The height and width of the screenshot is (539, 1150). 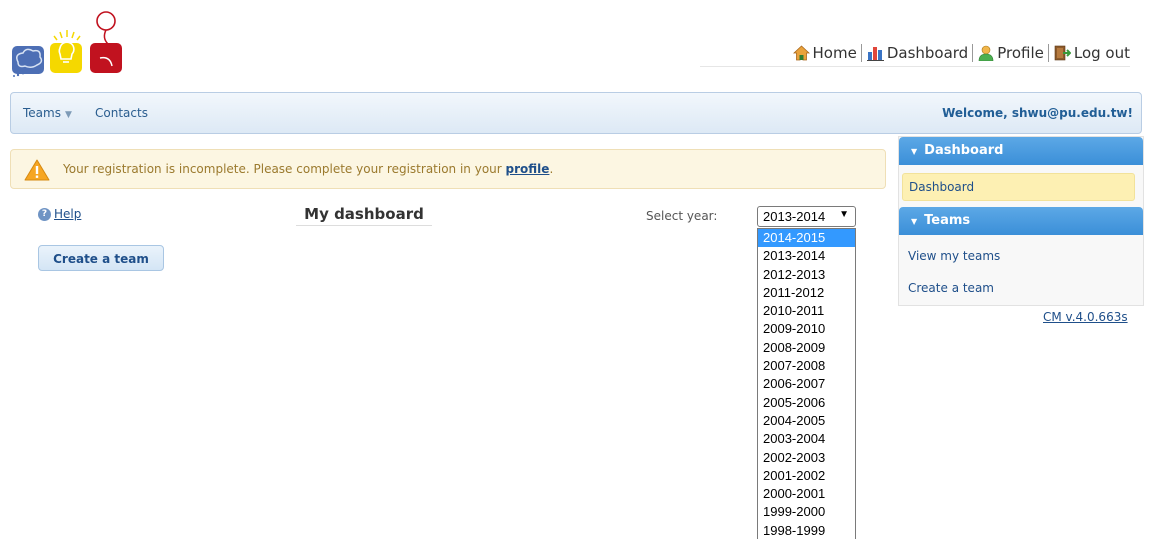 I want to click on welcome-text: Welcome, shwu@pu.edu.tw!, so click(x=1037, y=113).